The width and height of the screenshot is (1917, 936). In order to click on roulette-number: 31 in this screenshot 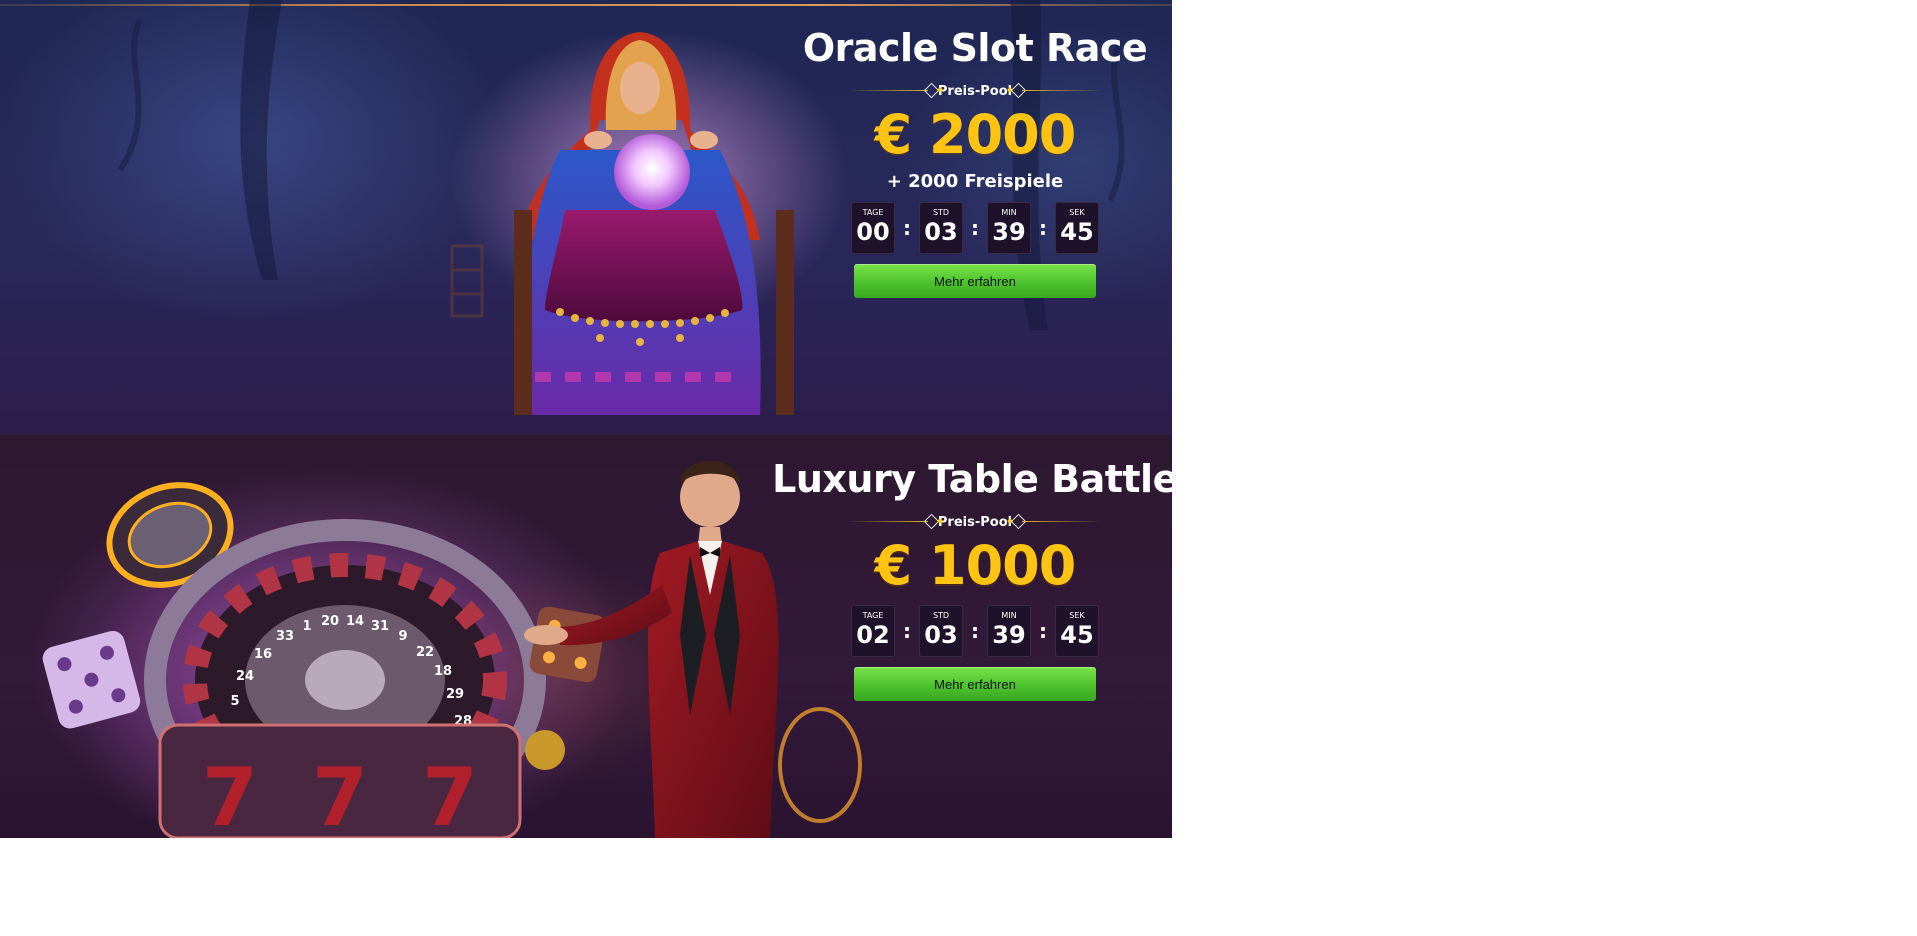, I will do `click(380, 626)`.